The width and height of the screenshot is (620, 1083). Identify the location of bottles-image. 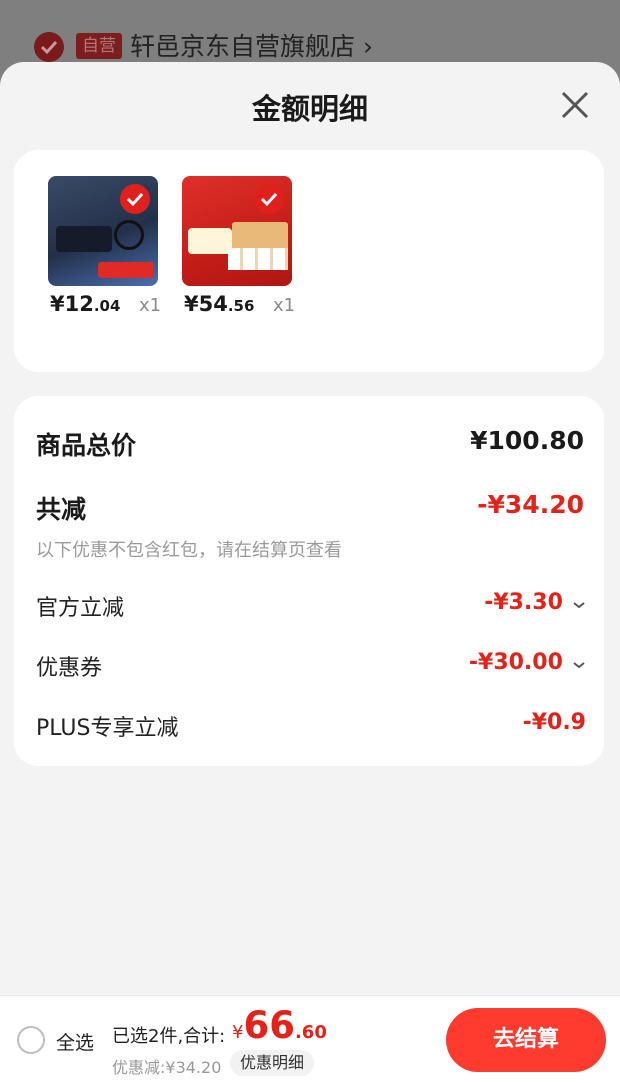
(258, 259).